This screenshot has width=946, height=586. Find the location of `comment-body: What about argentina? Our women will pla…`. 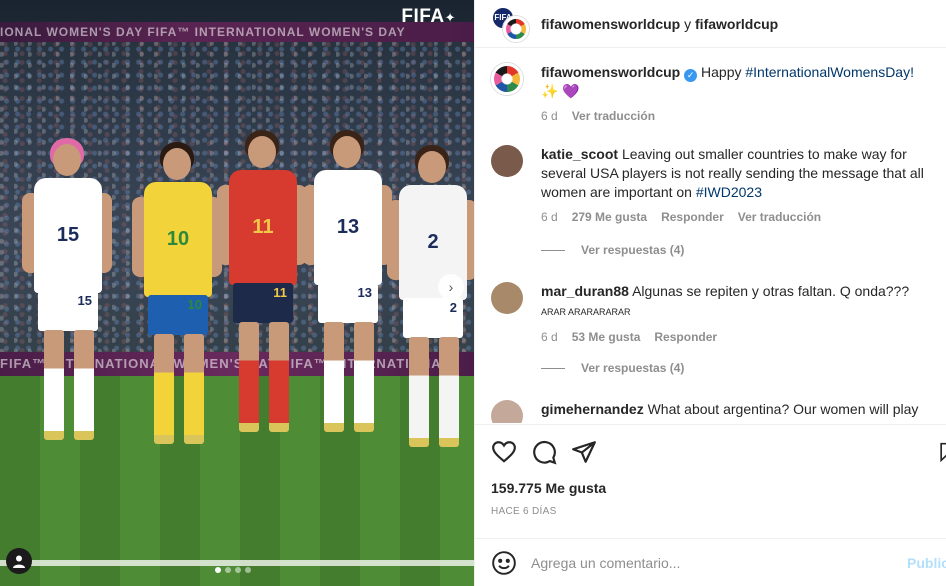

comment-body: What about argentina? Our women will pla… is located at coordinates (783, 409).